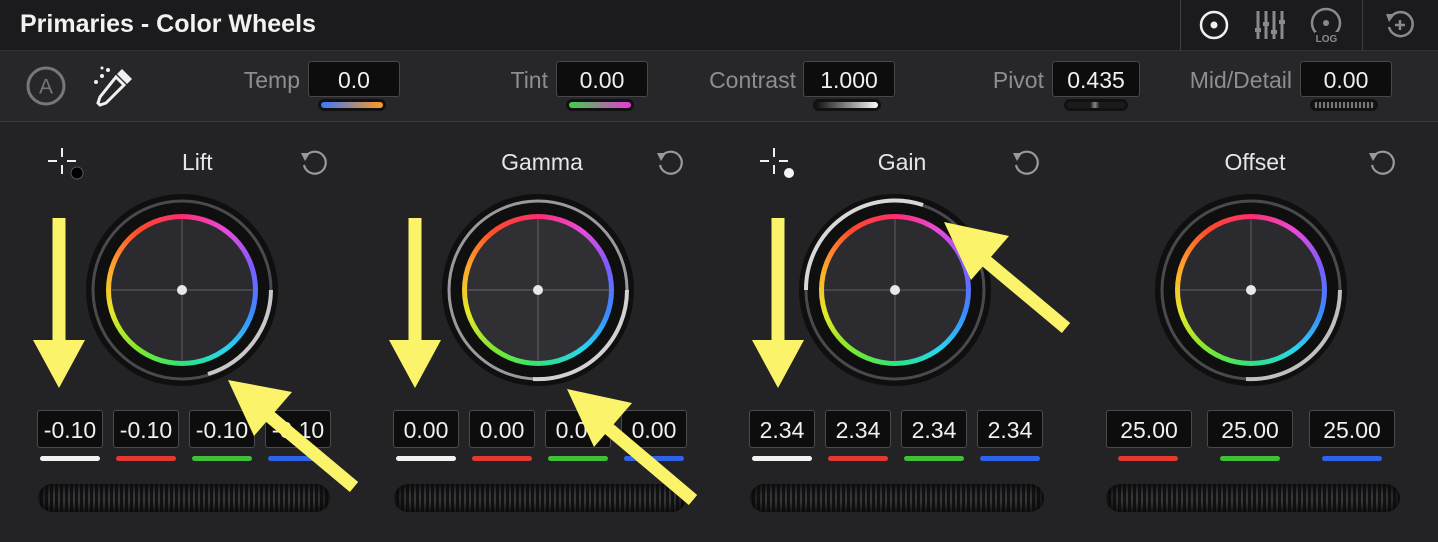  What do you see at coordinates (1250, 429) in the screenshot?
I see `offset-g-field: 25.00` at bounding box center [1250, 429].